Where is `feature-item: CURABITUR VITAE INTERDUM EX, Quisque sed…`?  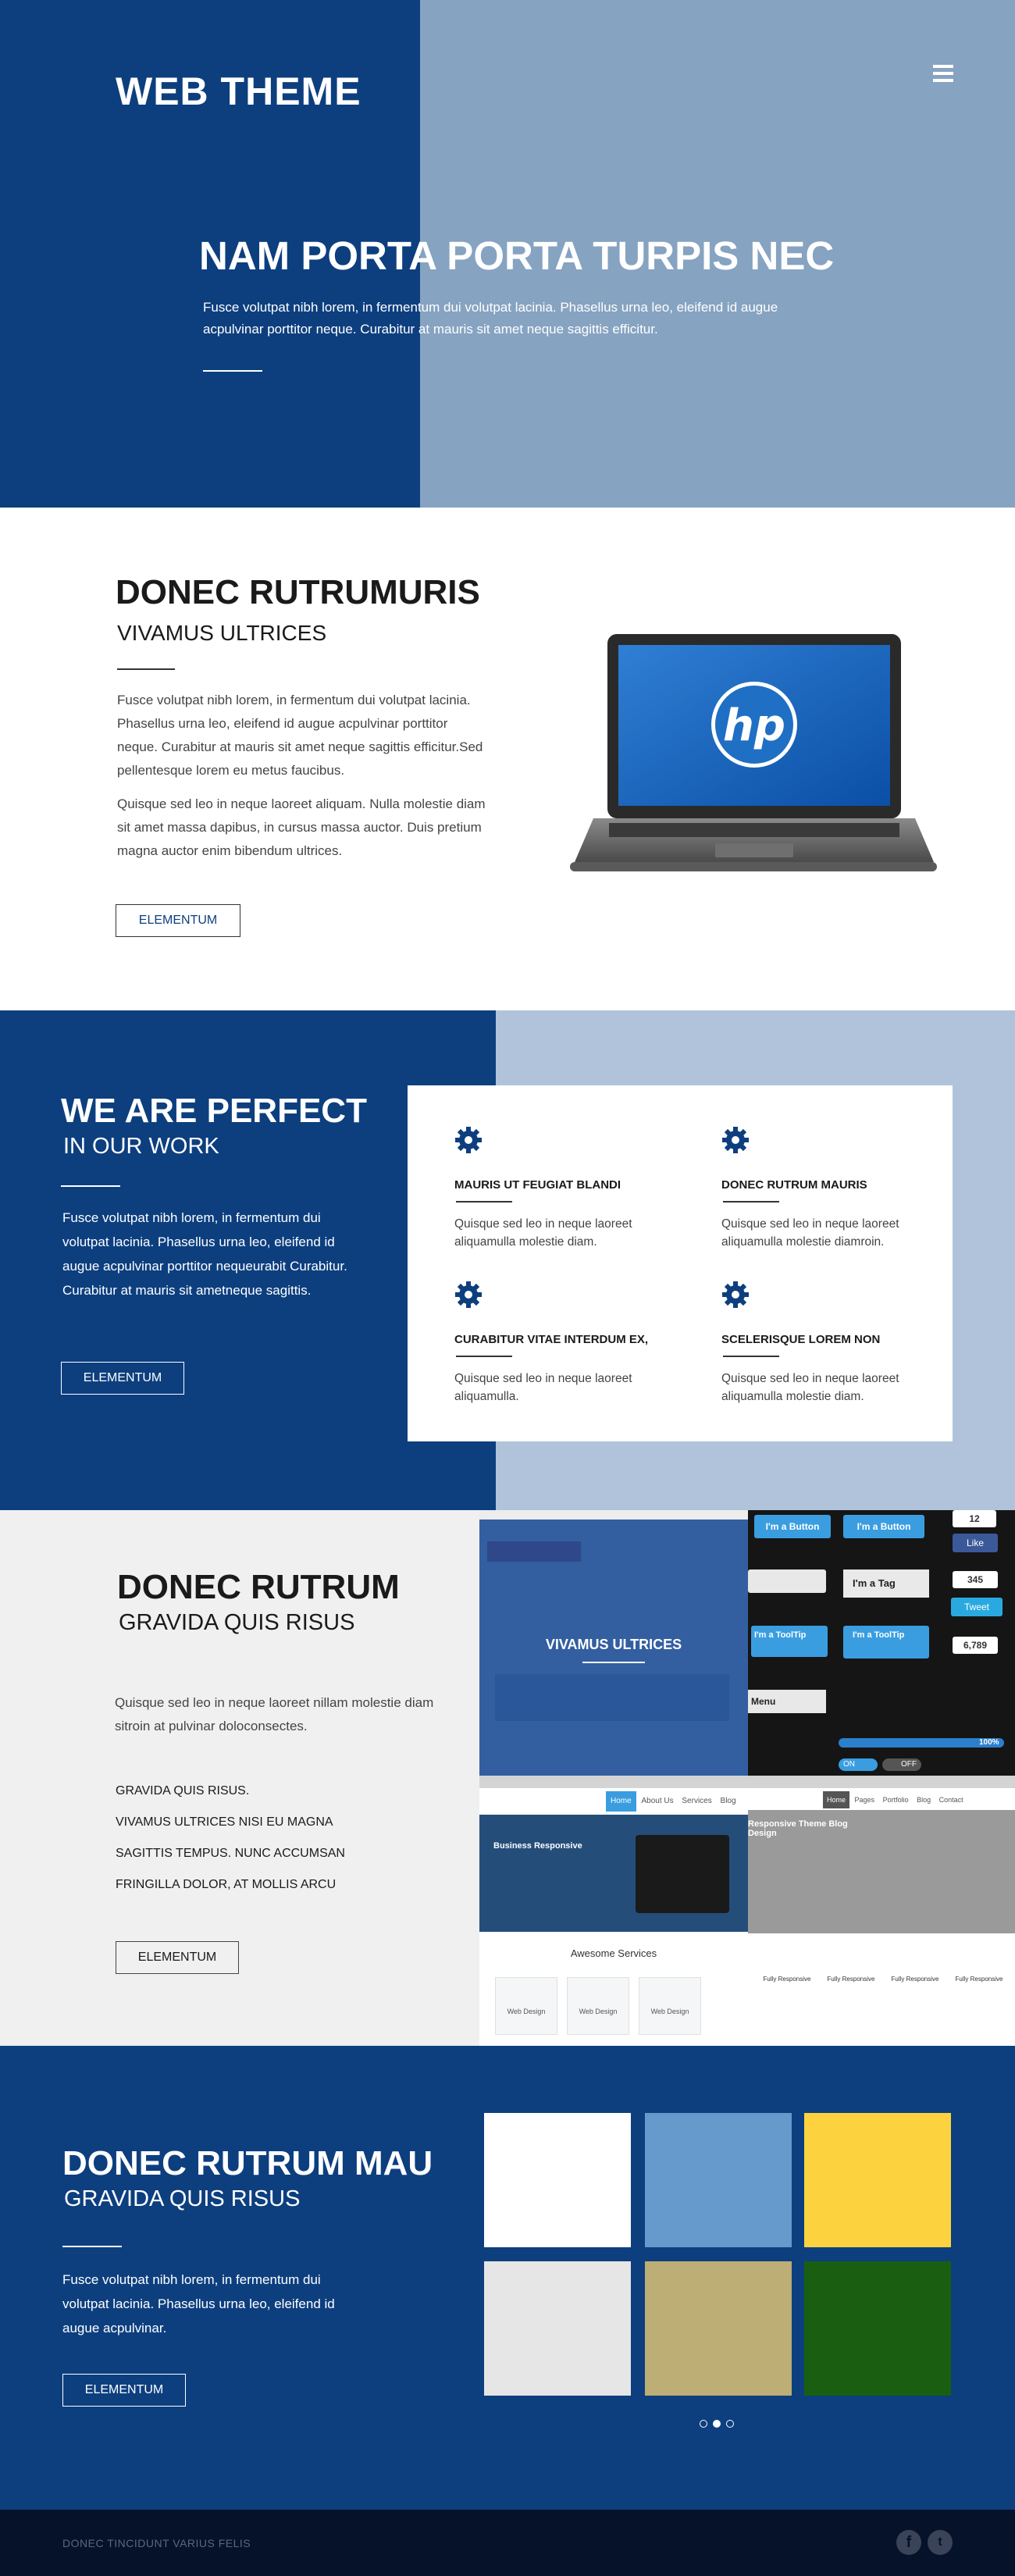
feature-item: CURABITUR VITAE INTERDUM EX, Quisque sed… is located at coordinates (571, 1343).